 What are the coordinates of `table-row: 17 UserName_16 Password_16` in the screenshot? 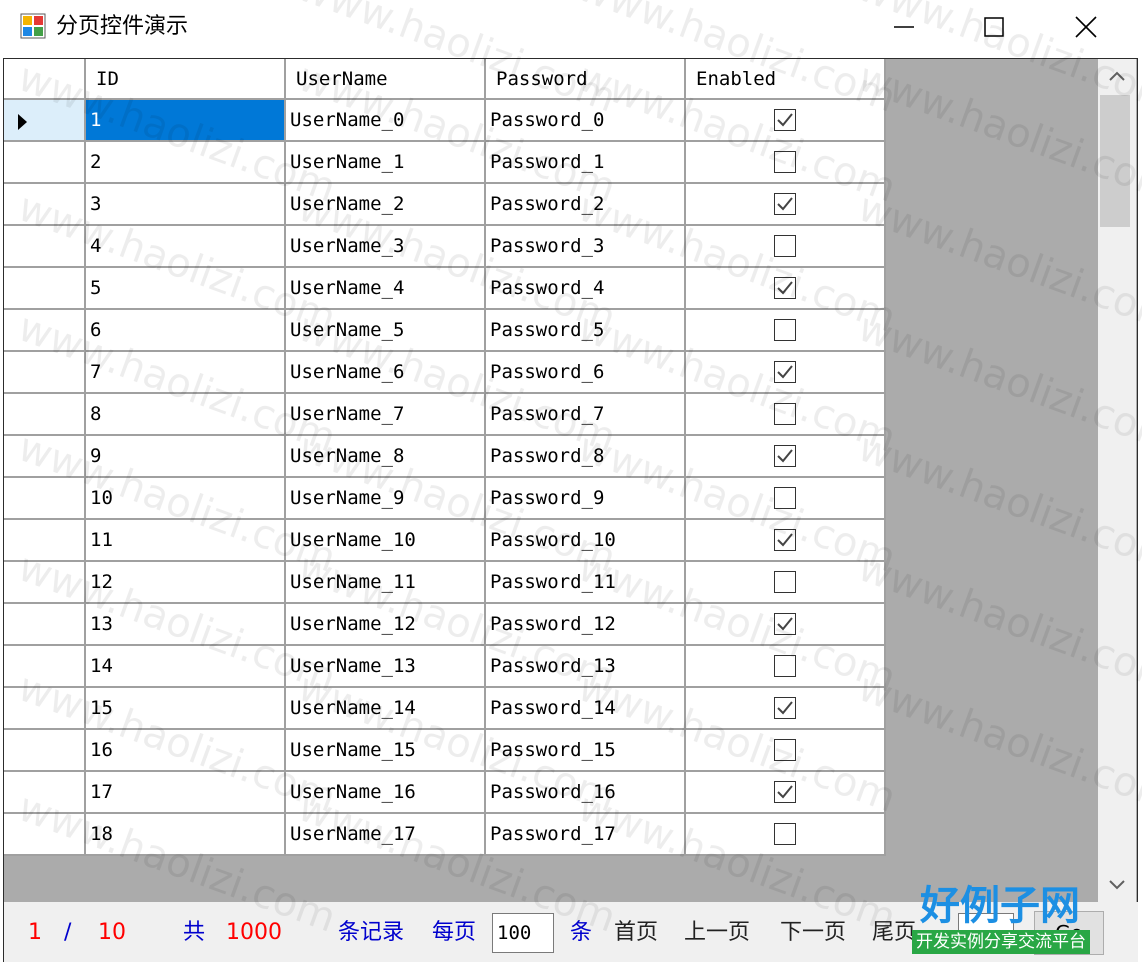 It's located at (445, 792).